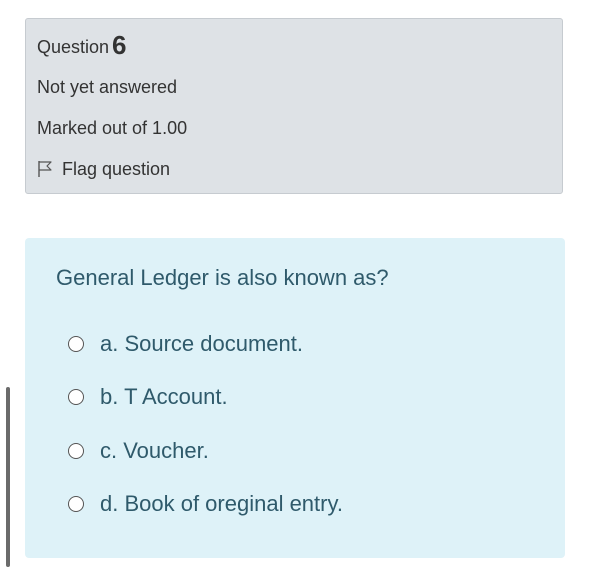  I want to click on question-text: General Ledger is also known as?, so click(222, 277).